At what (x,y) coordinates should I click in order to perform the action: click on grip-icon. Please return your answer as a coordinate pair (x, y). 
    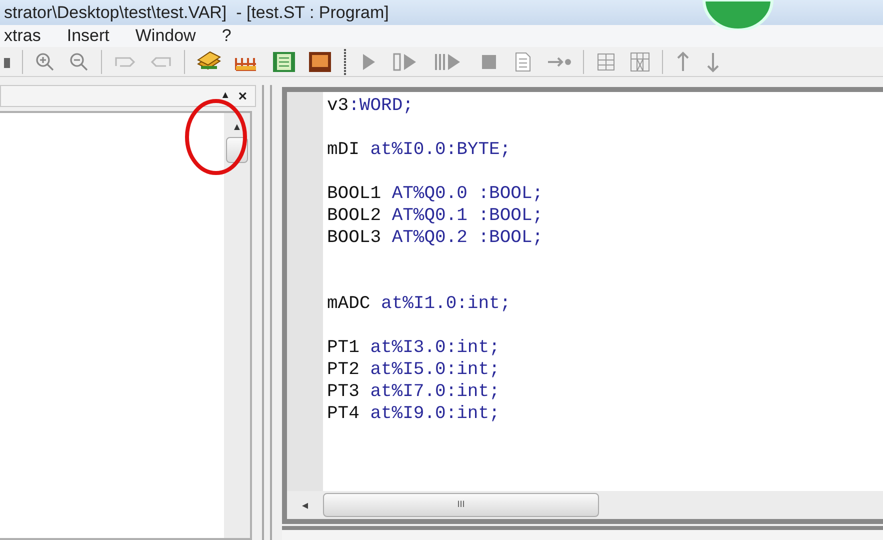
    Looking at the image, I should click on (345, 61).